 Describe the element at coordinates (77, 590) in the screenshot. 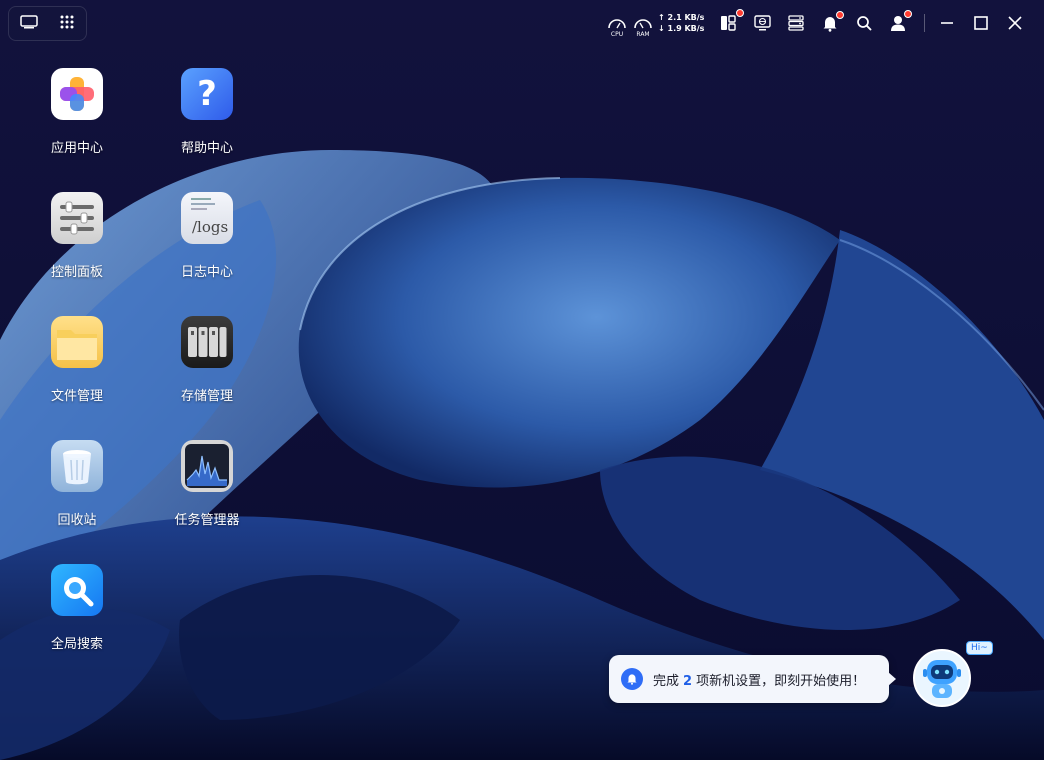

I see `global-search-icon` at that location.